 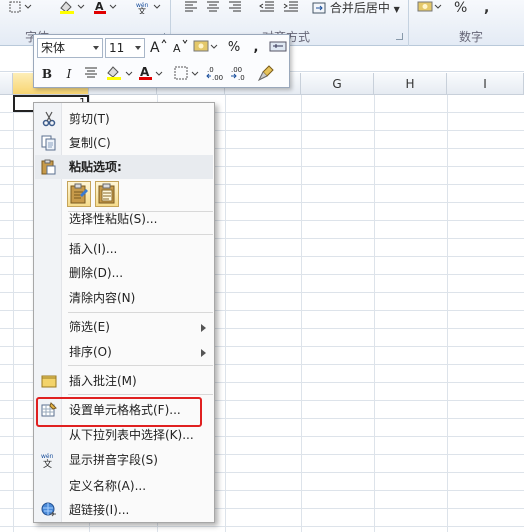 I want to click on decrease-decimal-button: .00.0, so click(x=241, y=74).